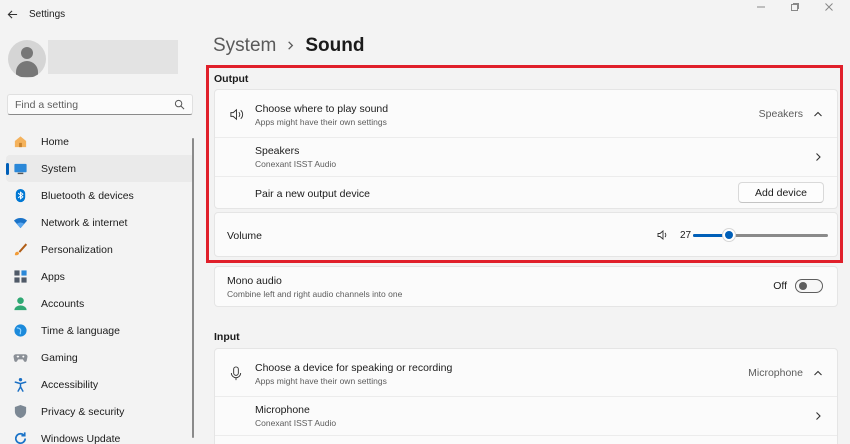 This screenshot has height=444, width=850. Describe the element at coordinates (87, 195) in the screenshot. I see `sidebar-item-label: Bluetooth & devices` at that location.